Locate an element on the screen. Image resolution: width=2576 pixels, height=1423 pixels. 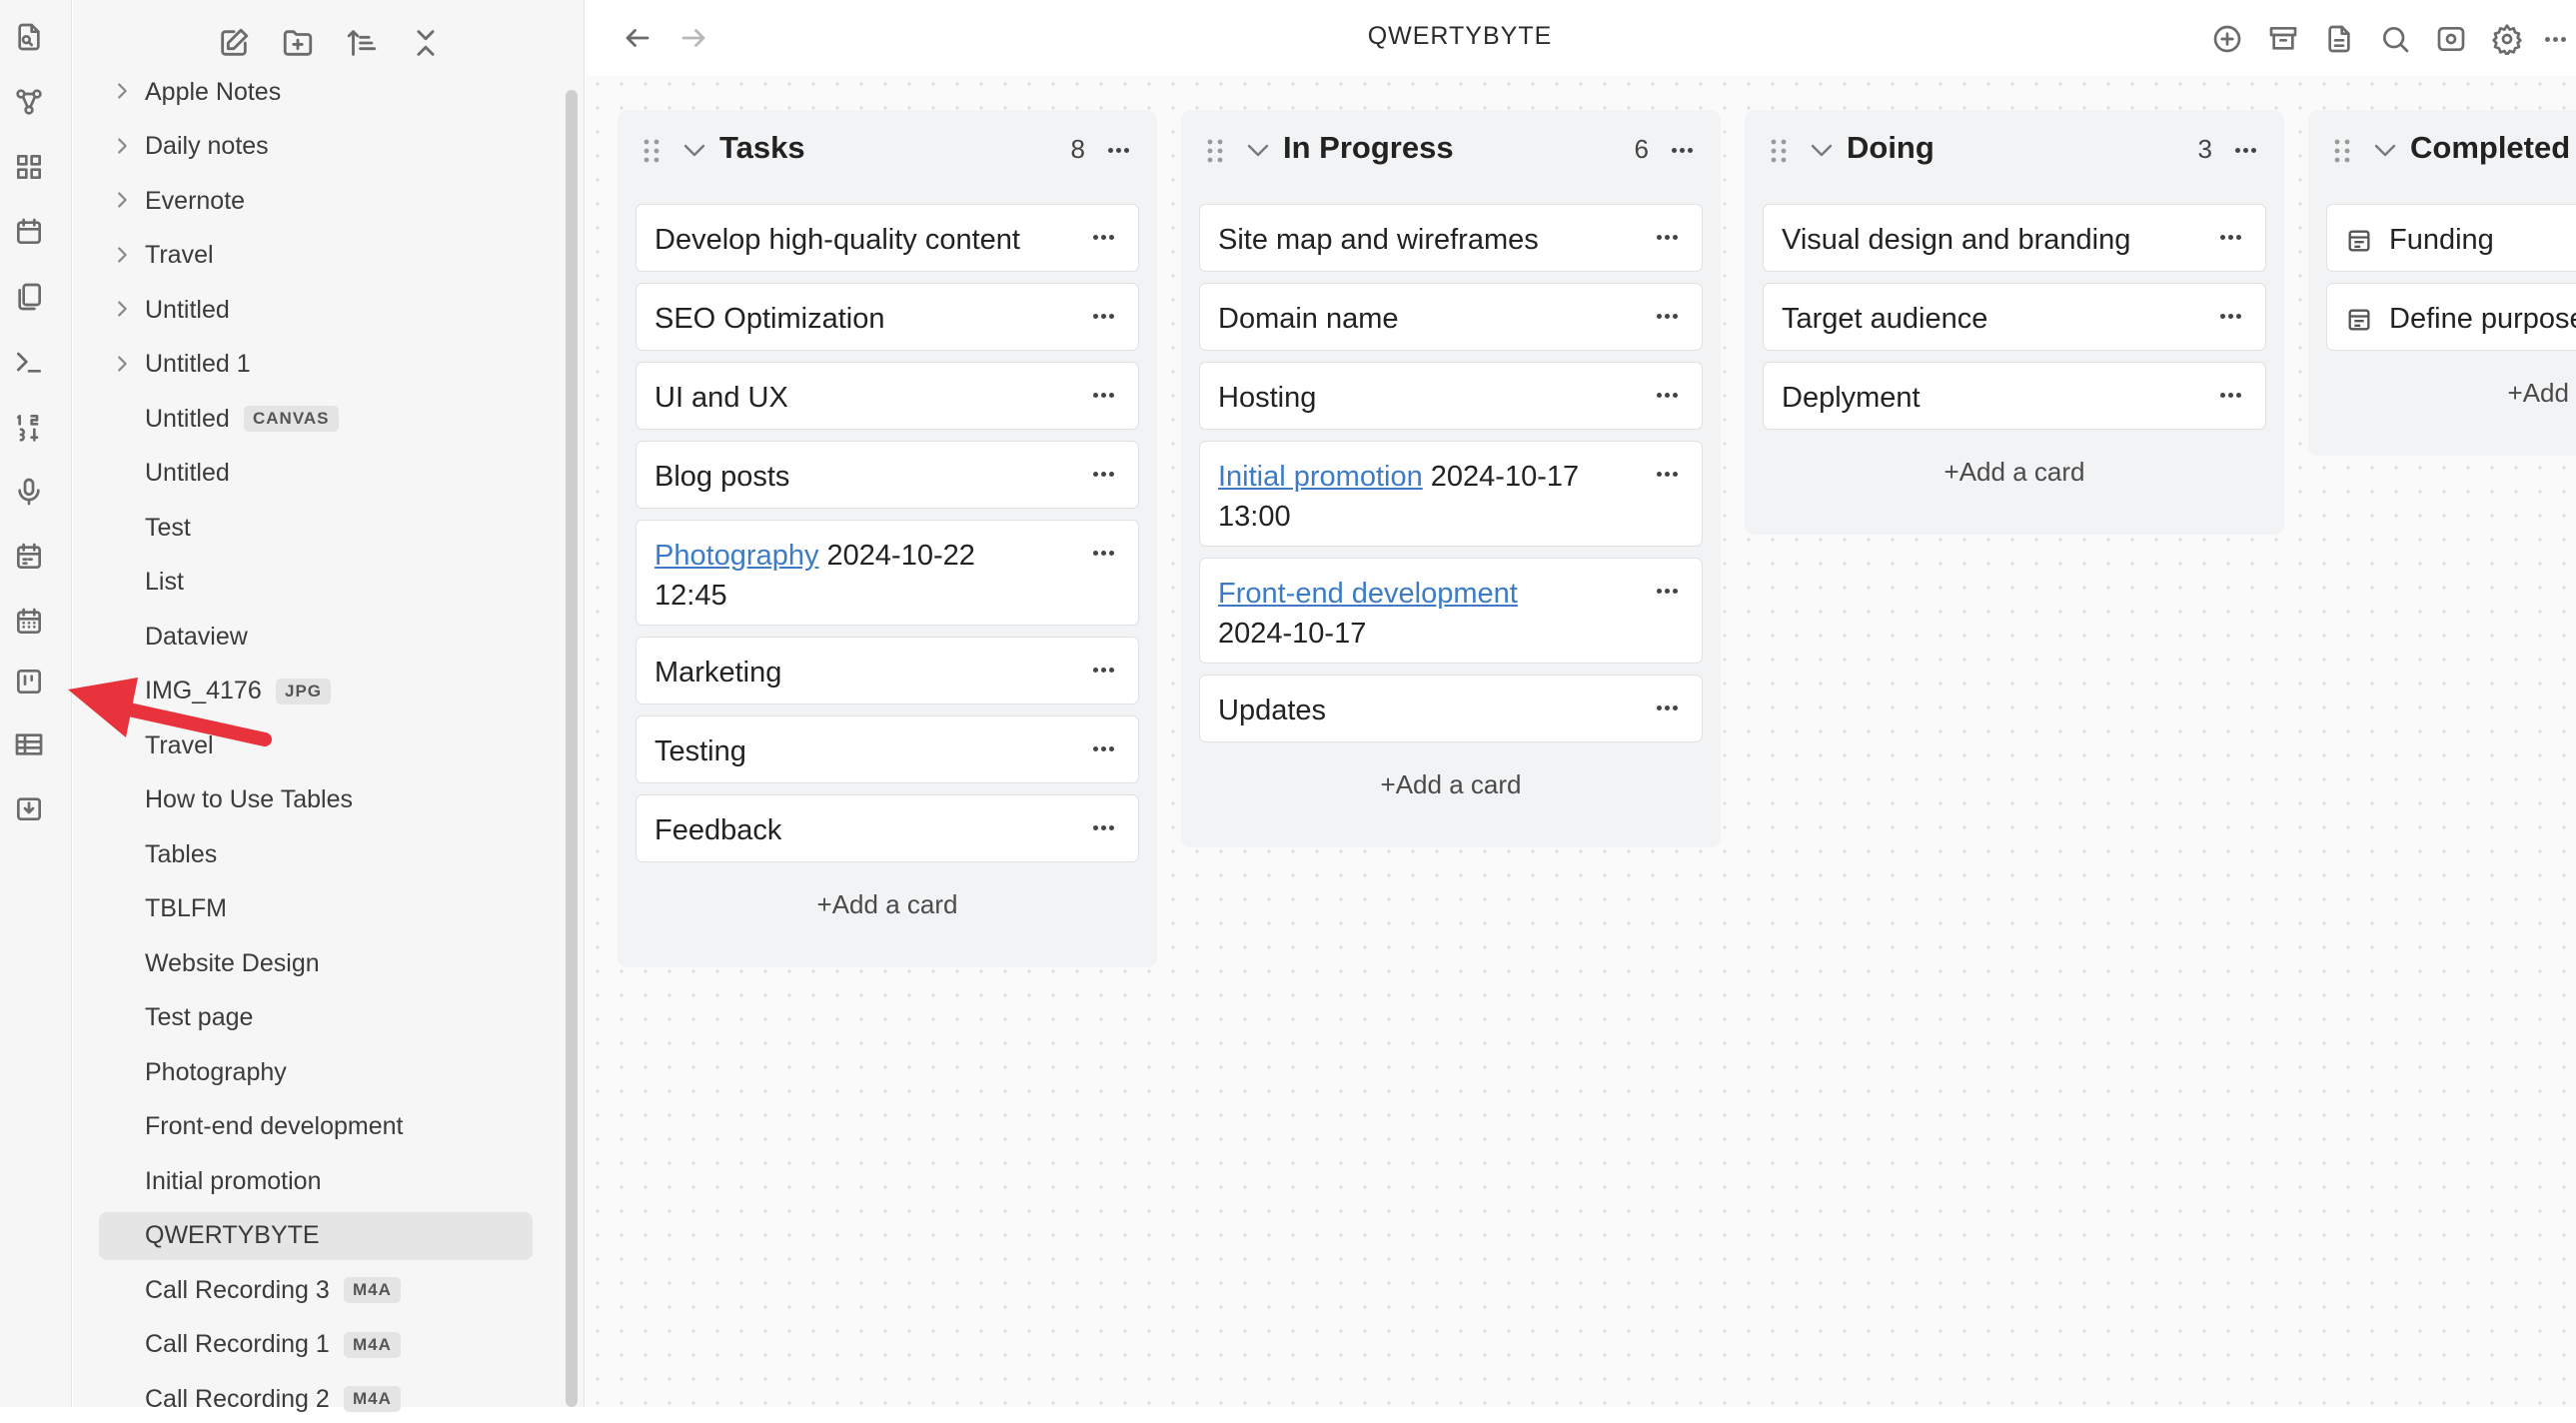
board-view-icon is located at coordinates (2451, 39).